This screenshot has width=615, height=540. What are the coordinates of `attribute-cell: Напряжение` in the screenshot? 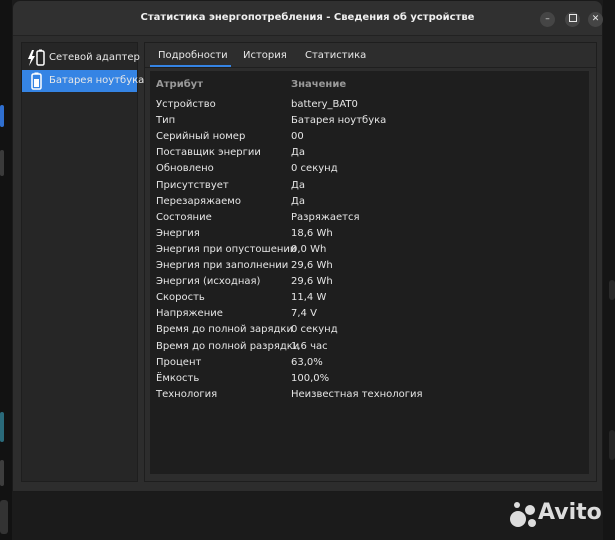 It's located at (189, 314).